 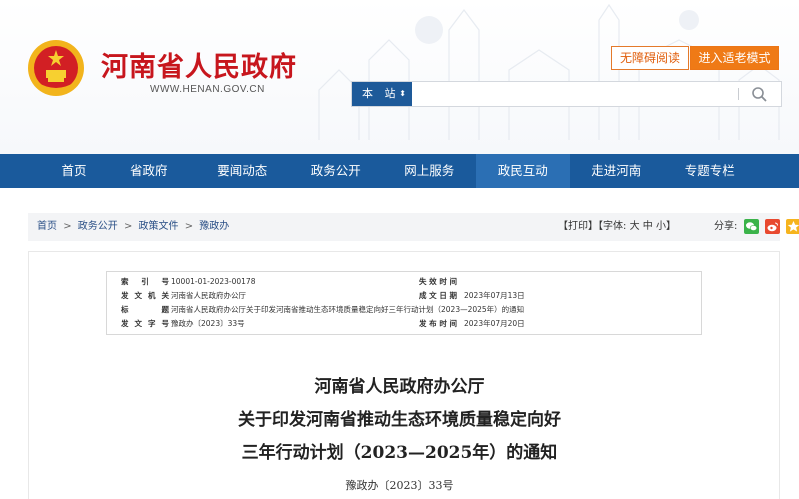 What do you see at coordinates (572, 94) in the screenshot?
I see `search-input` at bounding box center [572, 94].